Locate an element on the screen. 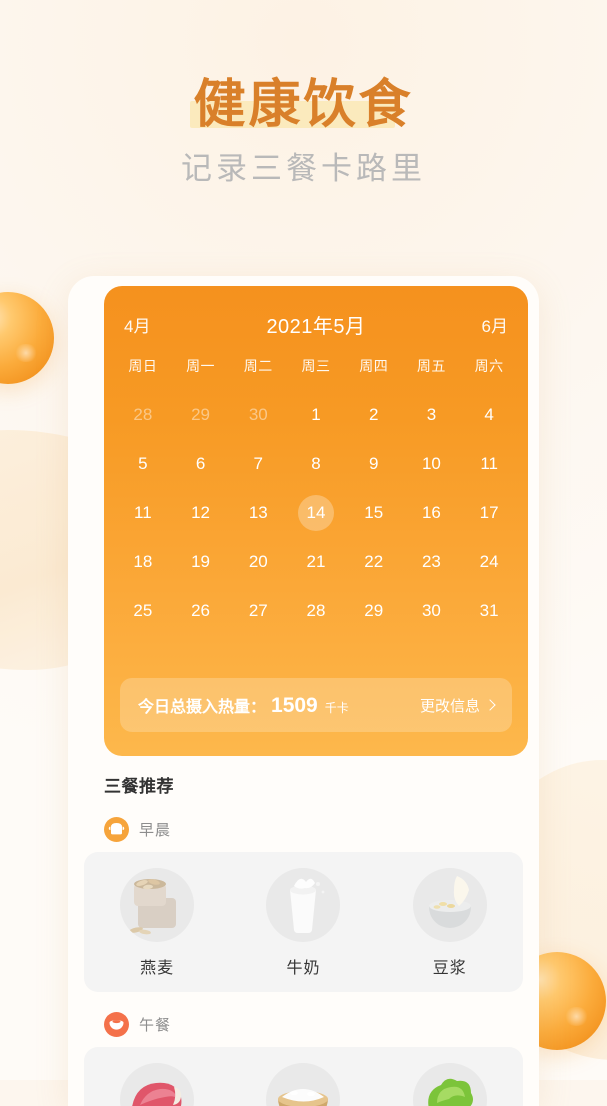 Image resolution: width=607 pixels, height=1106 pixels. calendar-day: 1 is located at coordinates (316, 414).